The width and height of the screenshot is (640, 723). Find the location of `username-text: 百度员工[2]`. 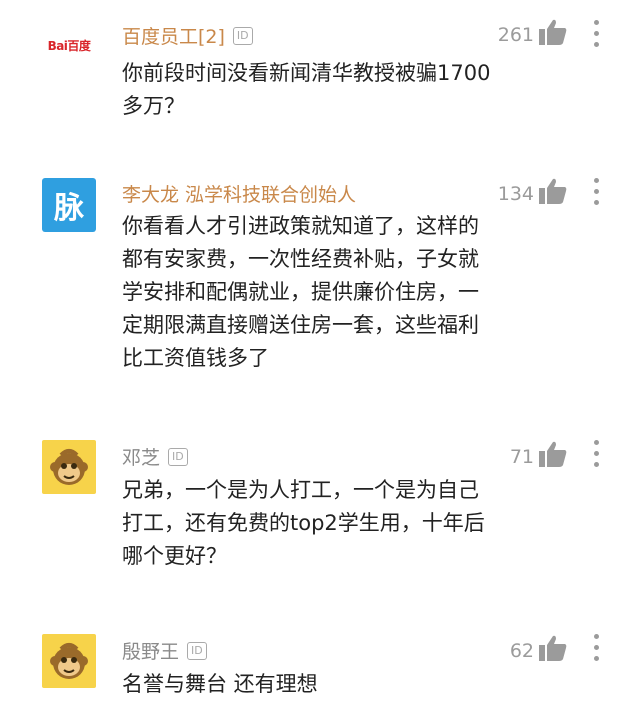

username-text: 百度员工[2] is located at coordinates (173, 37).